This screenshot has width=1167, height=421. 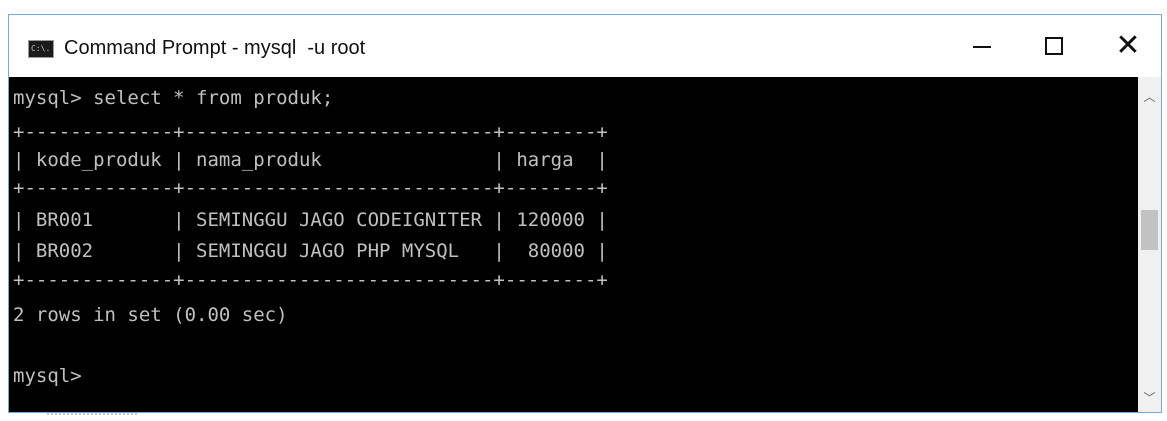 What do you see at coordinates (1149, 96) in the screenshot?
I see `chevron-up-icon: ︿` at bounding box center [1149, 96].